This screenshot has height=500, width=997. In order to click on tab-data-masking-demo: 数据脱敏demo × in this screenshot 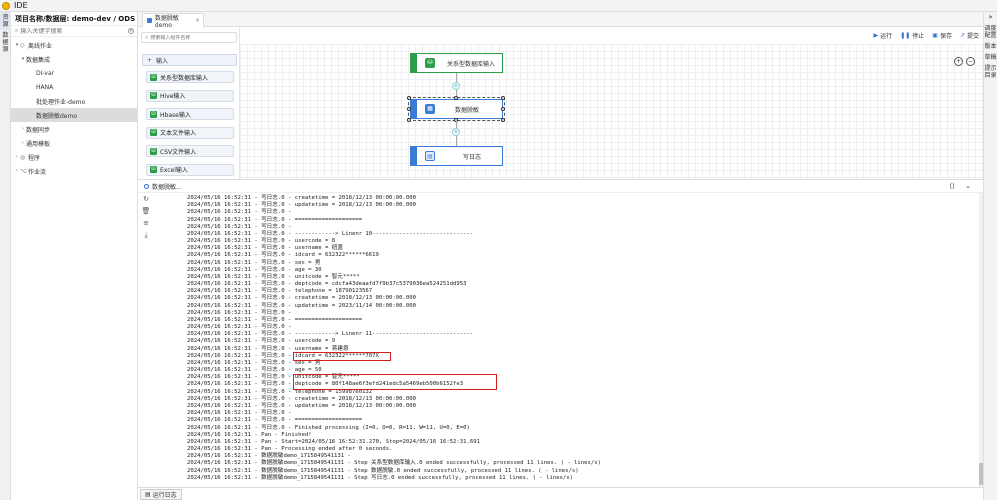, I will do `click(173, 21)`.